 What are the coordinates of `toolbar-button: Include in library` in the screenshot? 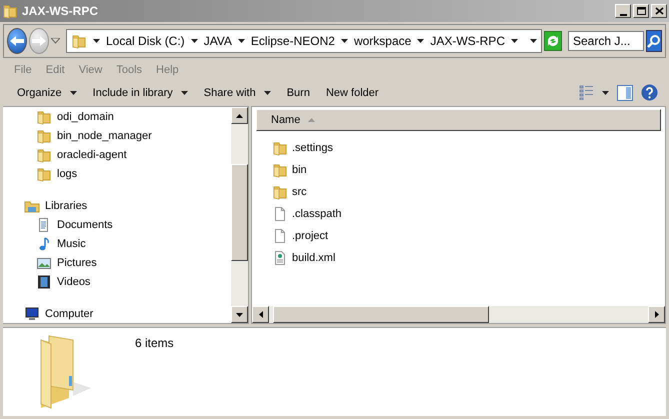 It's located at (140, 93).